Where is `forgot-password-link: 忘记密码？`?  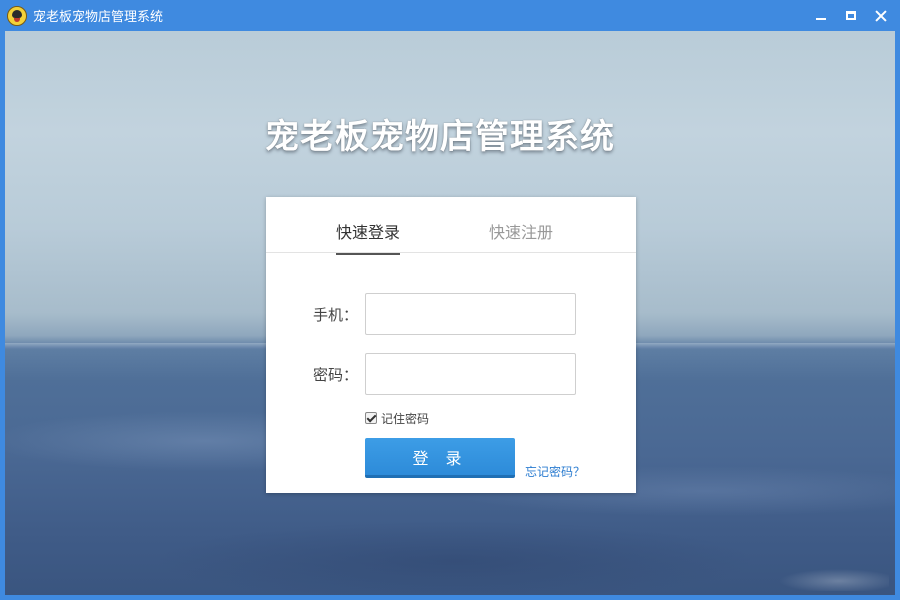 forgot-password-link: 忘记密码？ is located at coordinates (555, 471).